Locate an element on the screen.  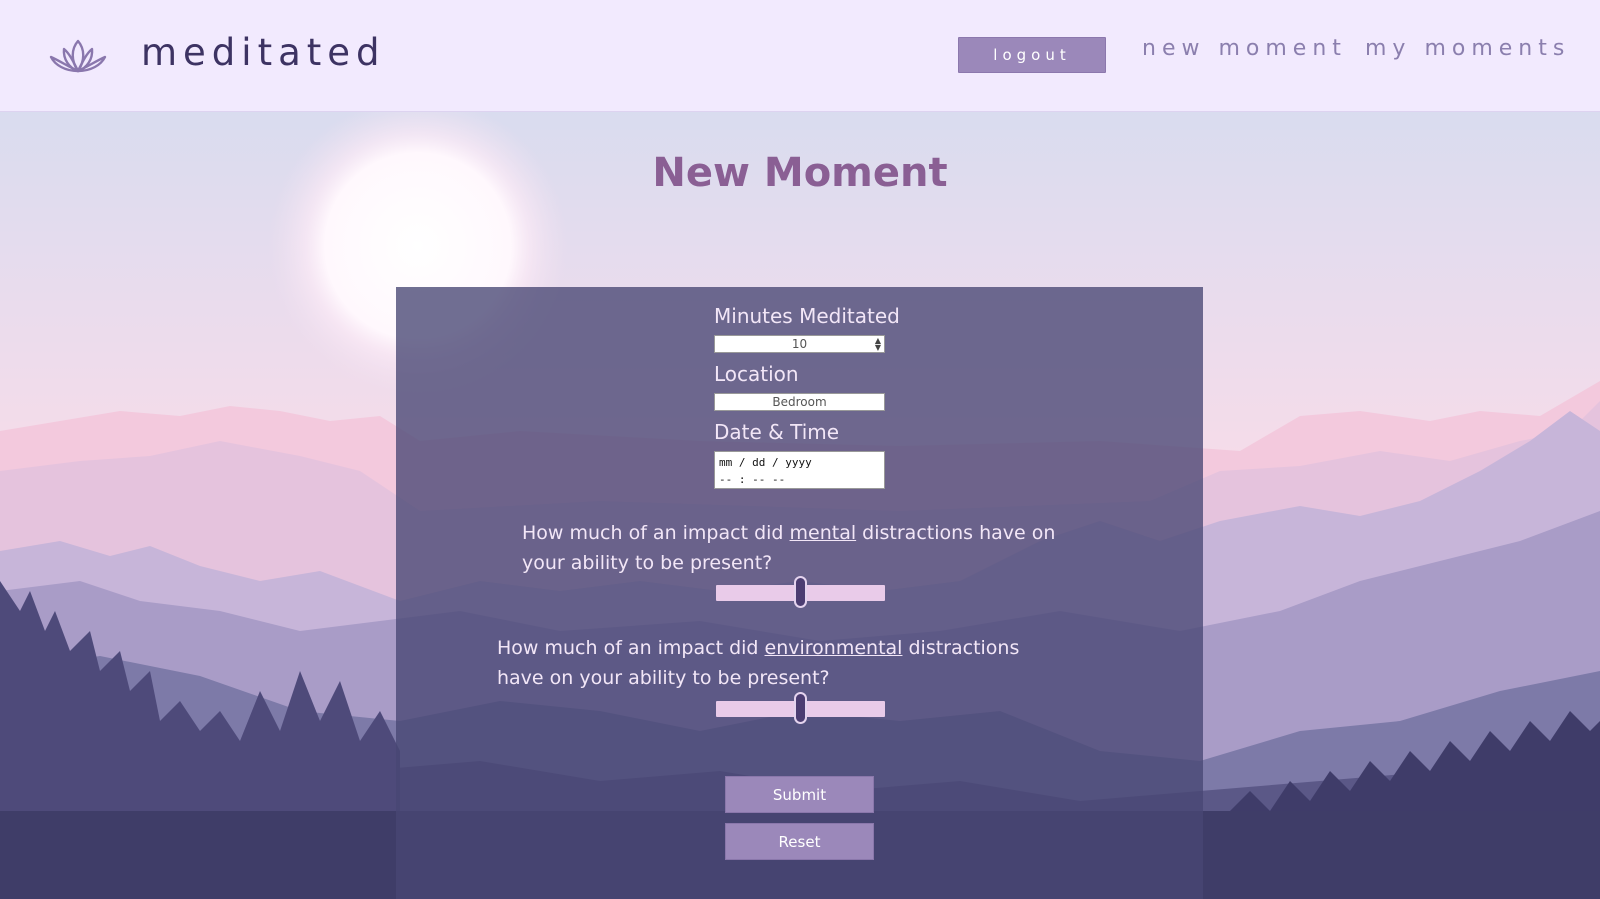
location-label: Location is located at coordinates (756, 374).